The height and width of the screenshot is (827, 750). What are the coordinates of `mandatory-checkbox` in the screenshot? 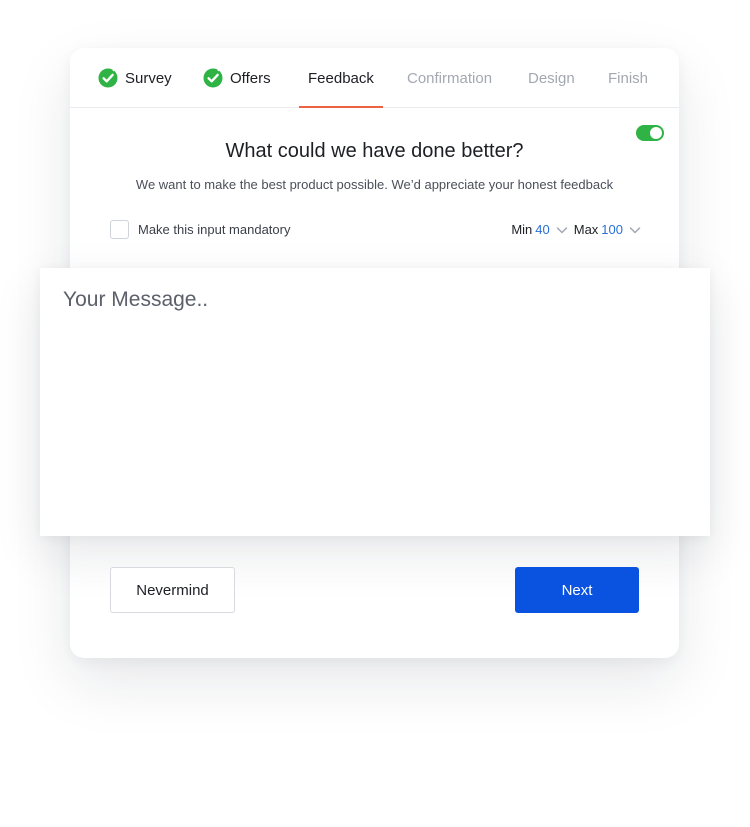 It's located at (119, 229).